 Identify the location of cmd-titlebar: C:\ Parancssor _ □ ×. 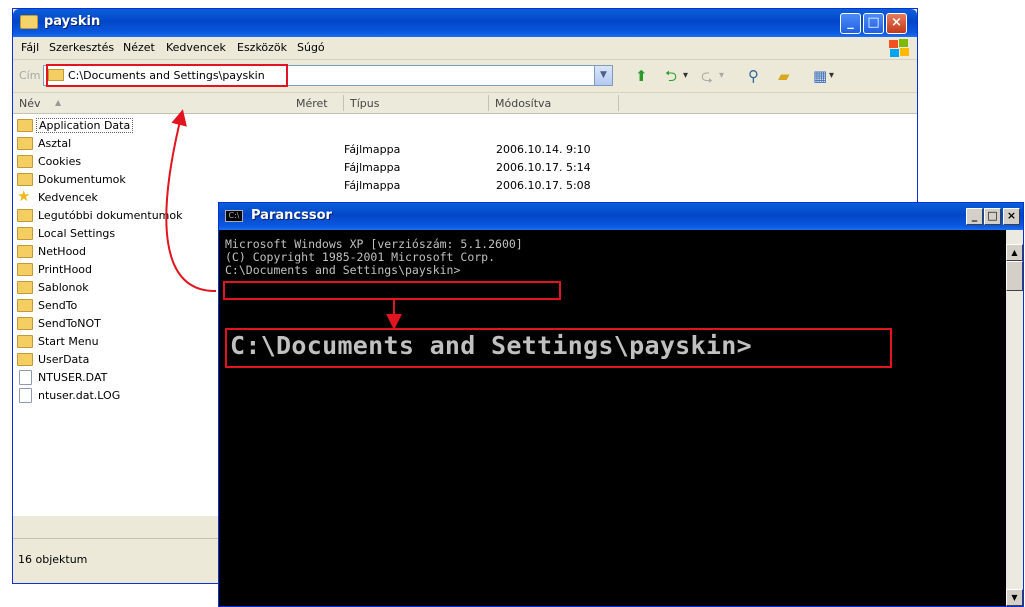
(621, 216).